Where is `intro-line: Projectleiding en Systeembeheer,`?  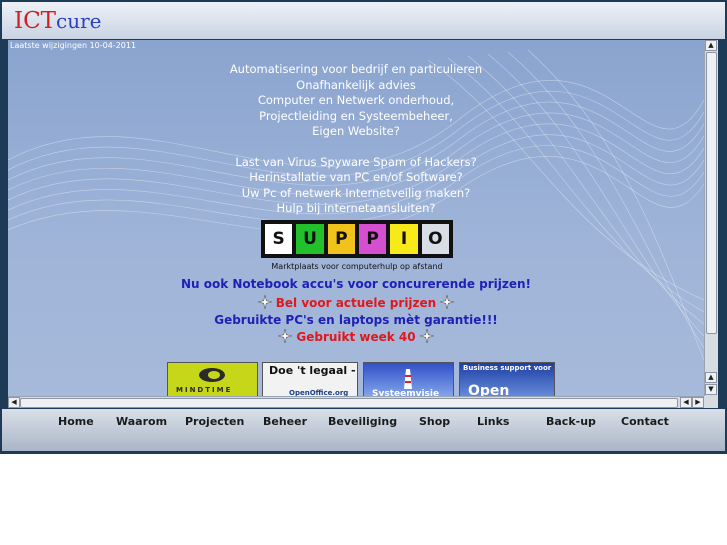 intro-line: Projectleiding en Systeembeheer, is located at coordinates (356, 115).